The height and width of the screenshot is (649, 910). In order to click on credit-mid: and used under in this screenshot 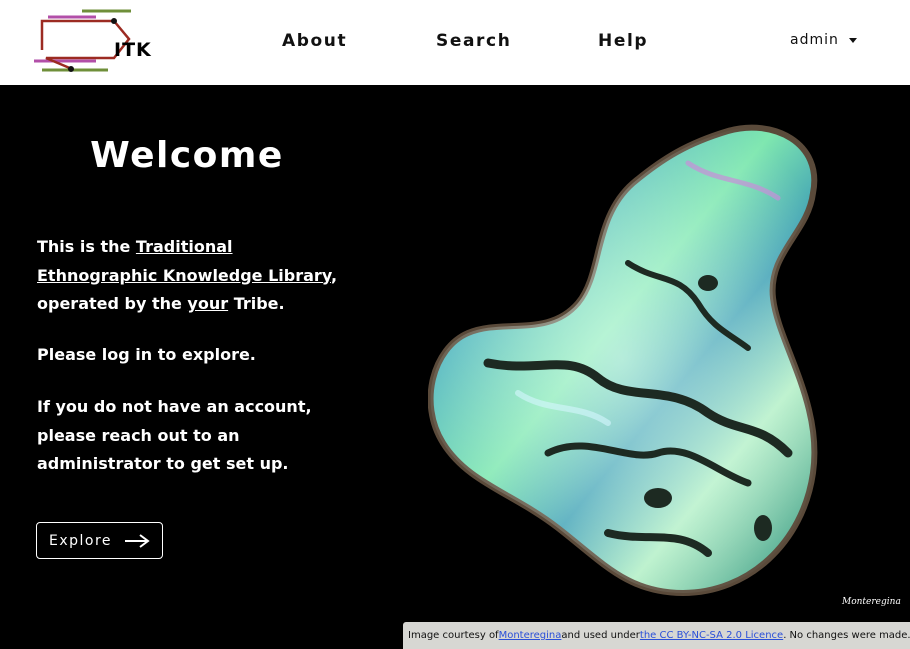, I will do `click(600, 635)`.